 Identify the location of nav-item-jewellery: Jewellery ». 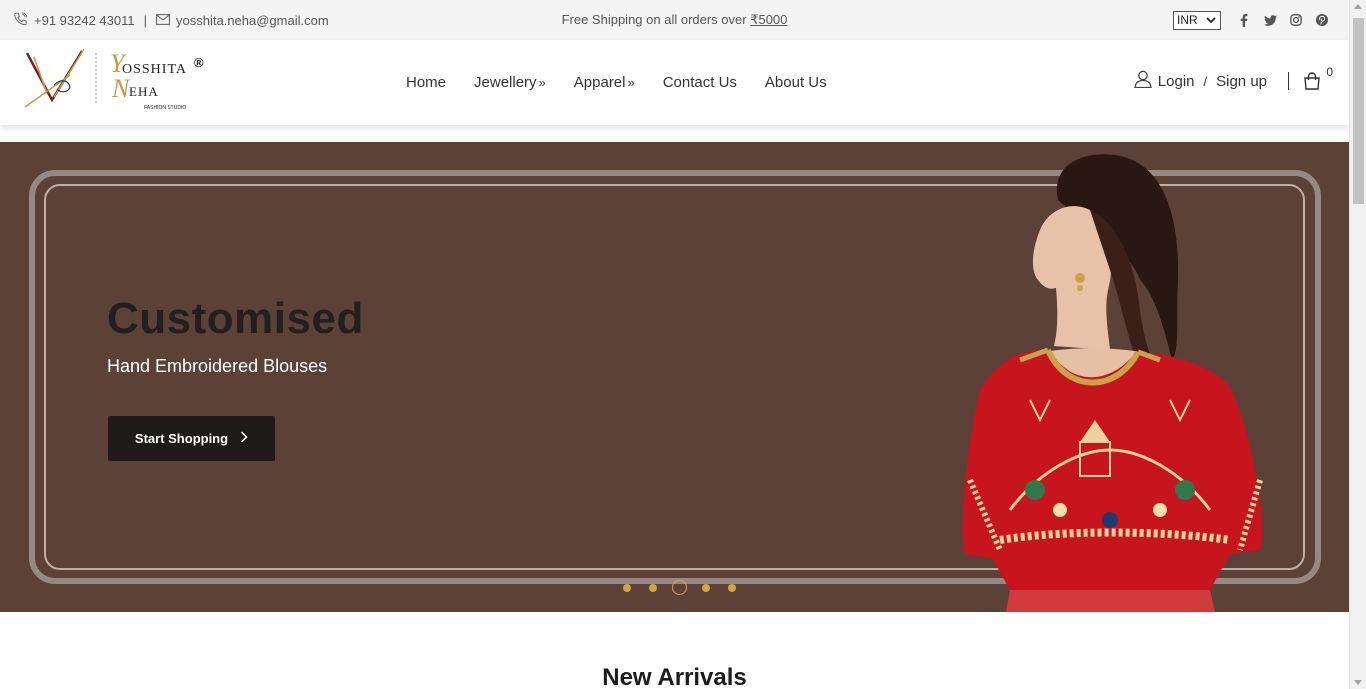
(510, 82).